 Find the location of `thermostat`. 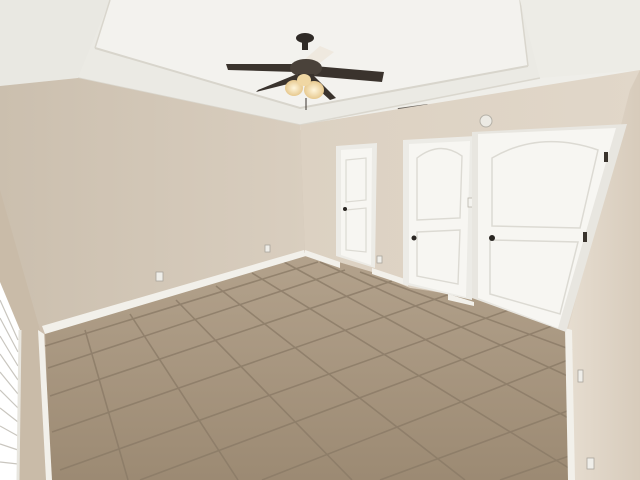

thermostat is located at coordinates (486, 121).